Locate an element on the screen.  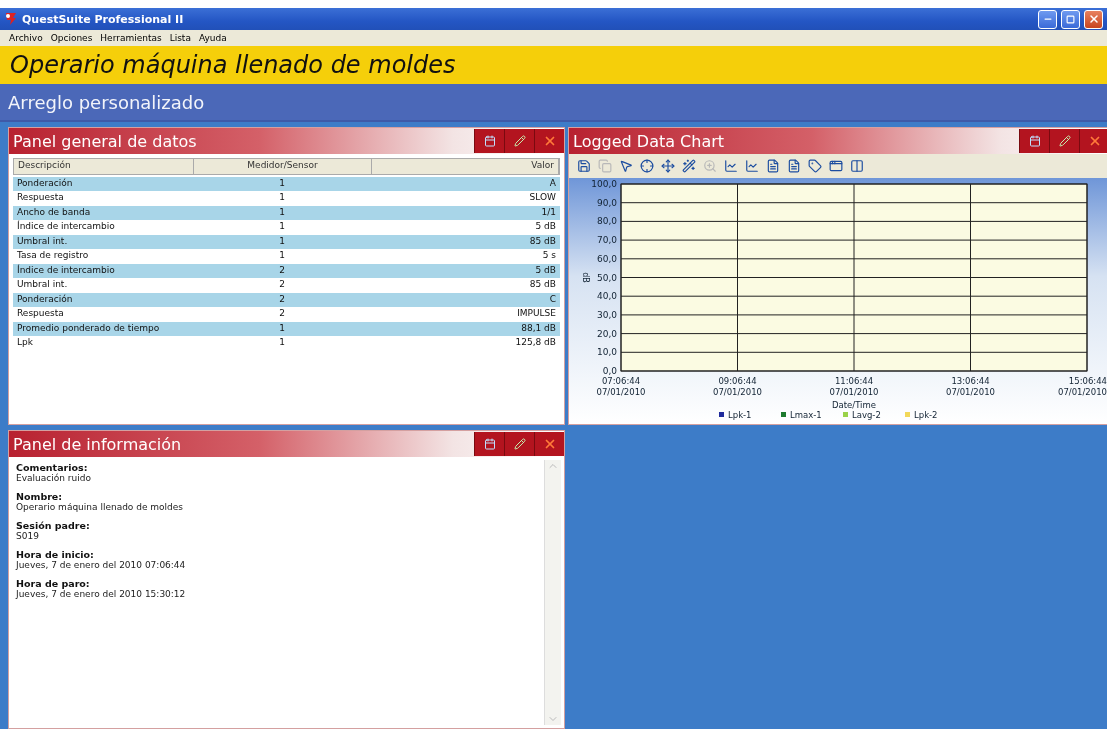
axis-tick-label: 40,0 is located at coordinates (606, 296).